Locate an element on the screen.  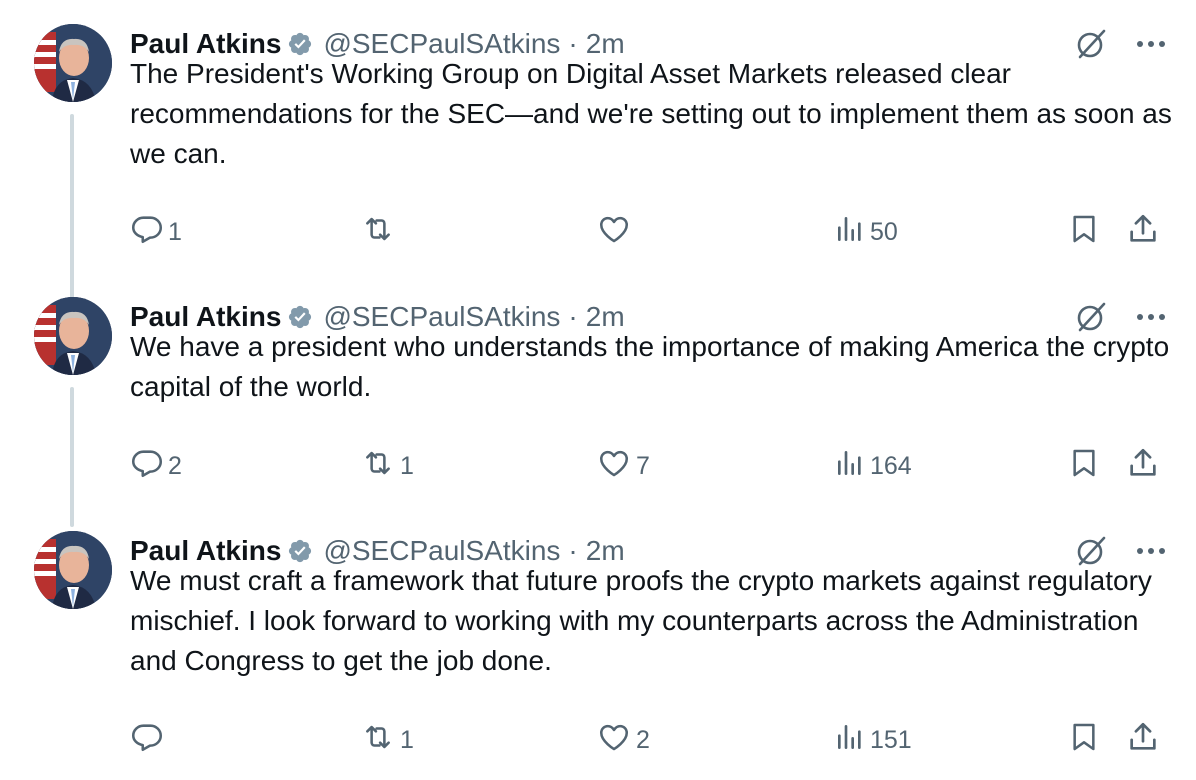
tweet-actions: 1 2 151 is located at coordinates (650, 740).